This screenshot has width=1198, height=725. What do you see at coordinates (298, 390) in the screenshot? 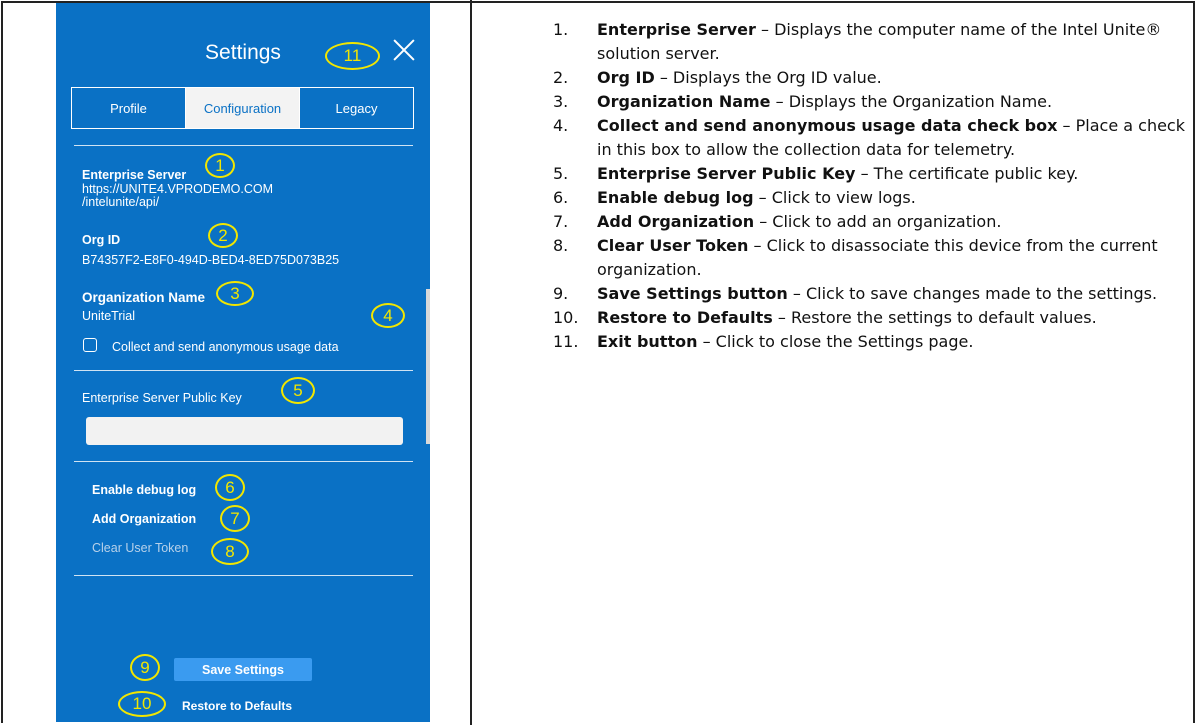
I see `callout-5: 5` at bounding box center [298, 390].